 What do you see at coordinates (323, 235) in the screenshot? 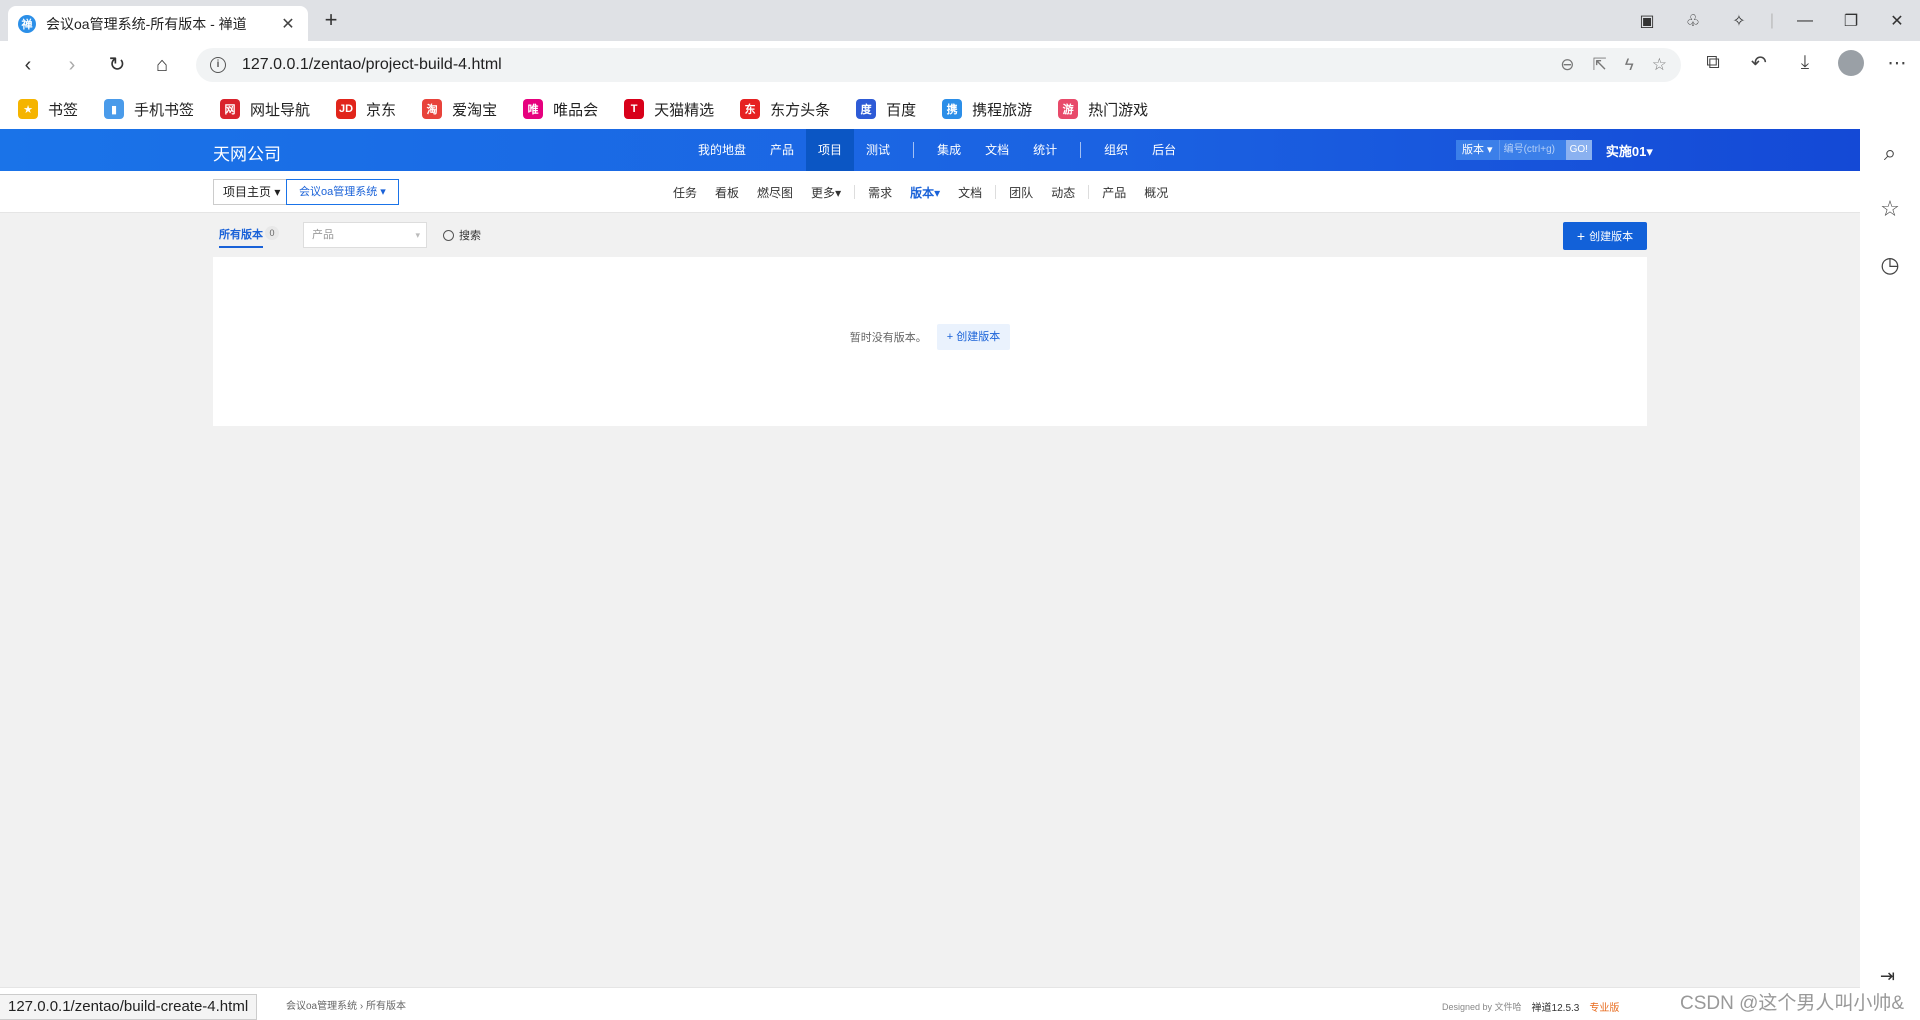
I see `product-select-placeholder: 产品` at bounding box center [323, 235].